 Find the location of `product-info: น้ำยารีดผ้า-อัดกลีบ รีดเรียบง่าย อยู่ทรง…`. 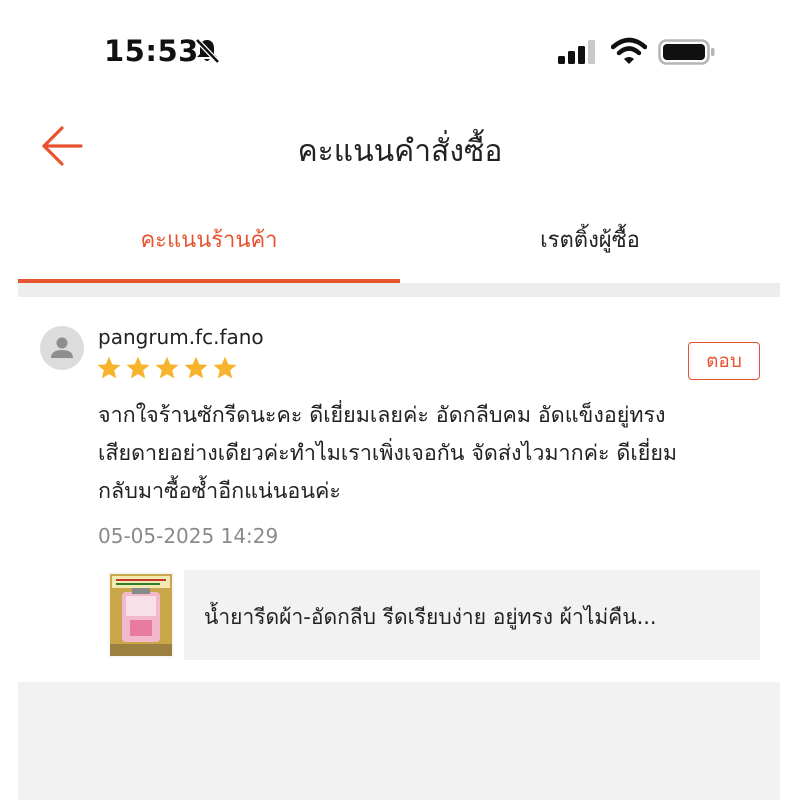

product-info: น้ำยารีดผ้า-อัดกลีบ รีดเรียบง่าย อยู่ทรง… is located at coordinates (472, 615).